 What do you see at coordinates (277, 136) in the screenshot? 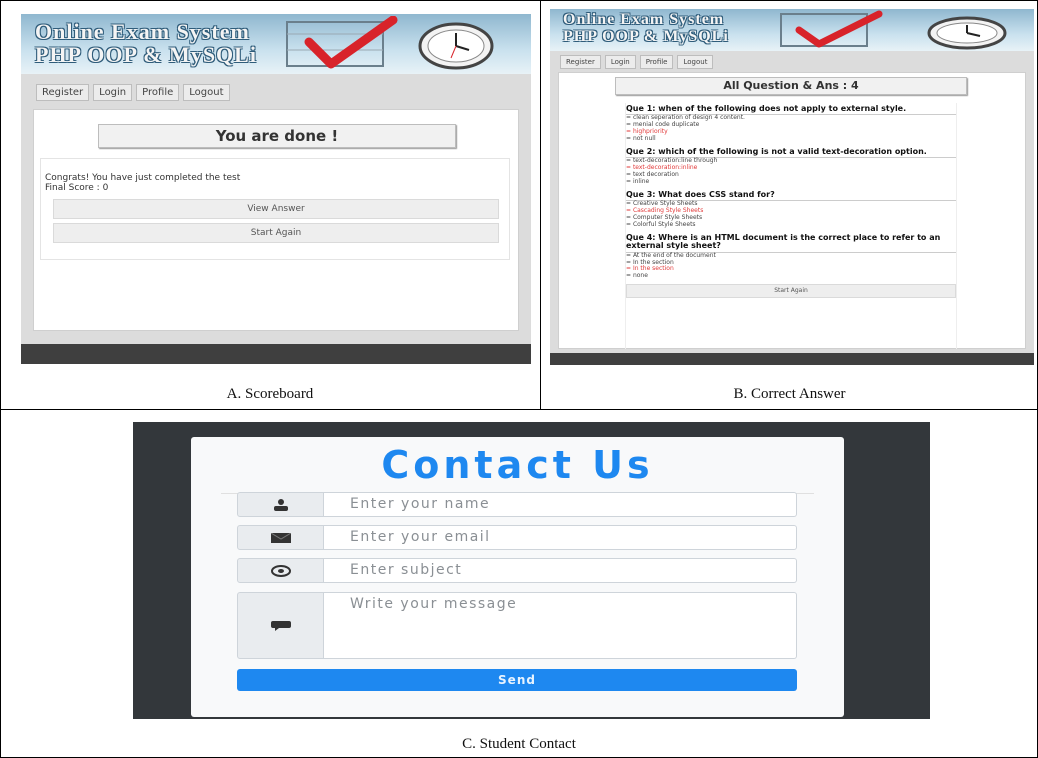
I see `done-heading: You are done !` at bounding box center [277, 136].